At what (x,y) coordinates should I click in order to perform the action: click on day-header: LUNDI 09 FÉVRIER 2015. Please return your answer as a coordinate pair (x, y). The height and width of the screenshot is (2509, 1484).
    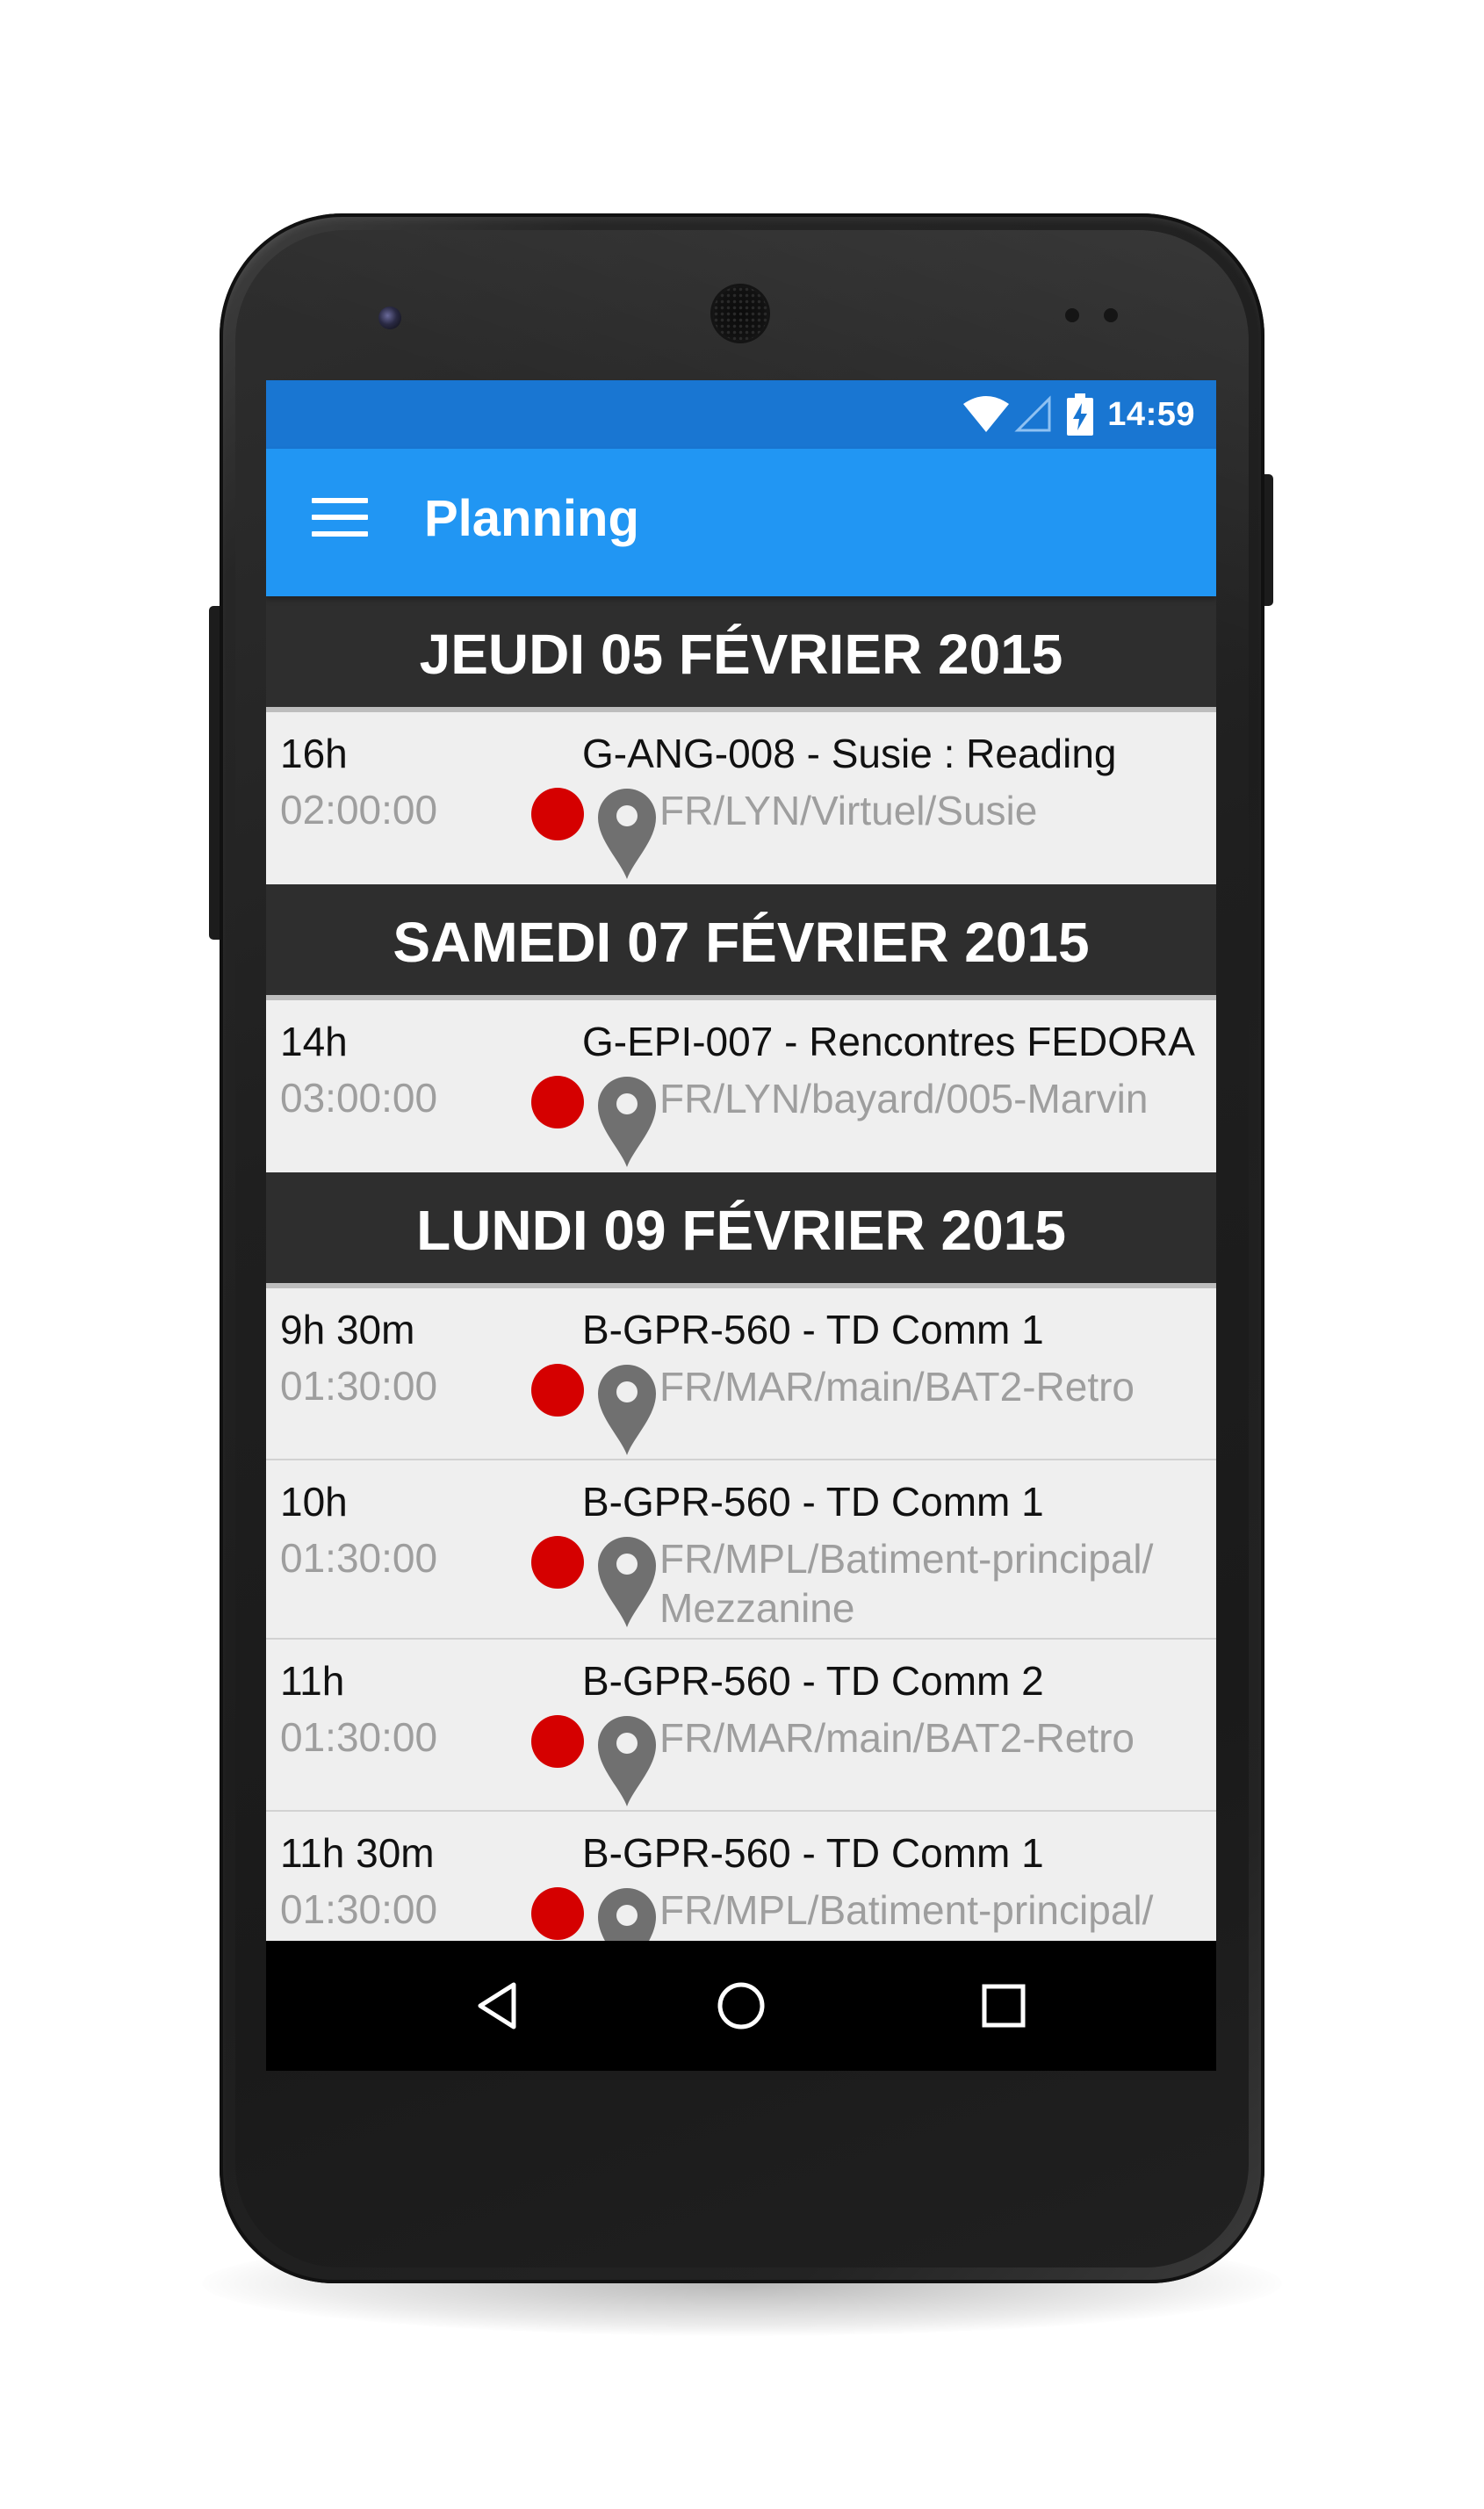
    Looking at the image, I should click on (741, 1230).